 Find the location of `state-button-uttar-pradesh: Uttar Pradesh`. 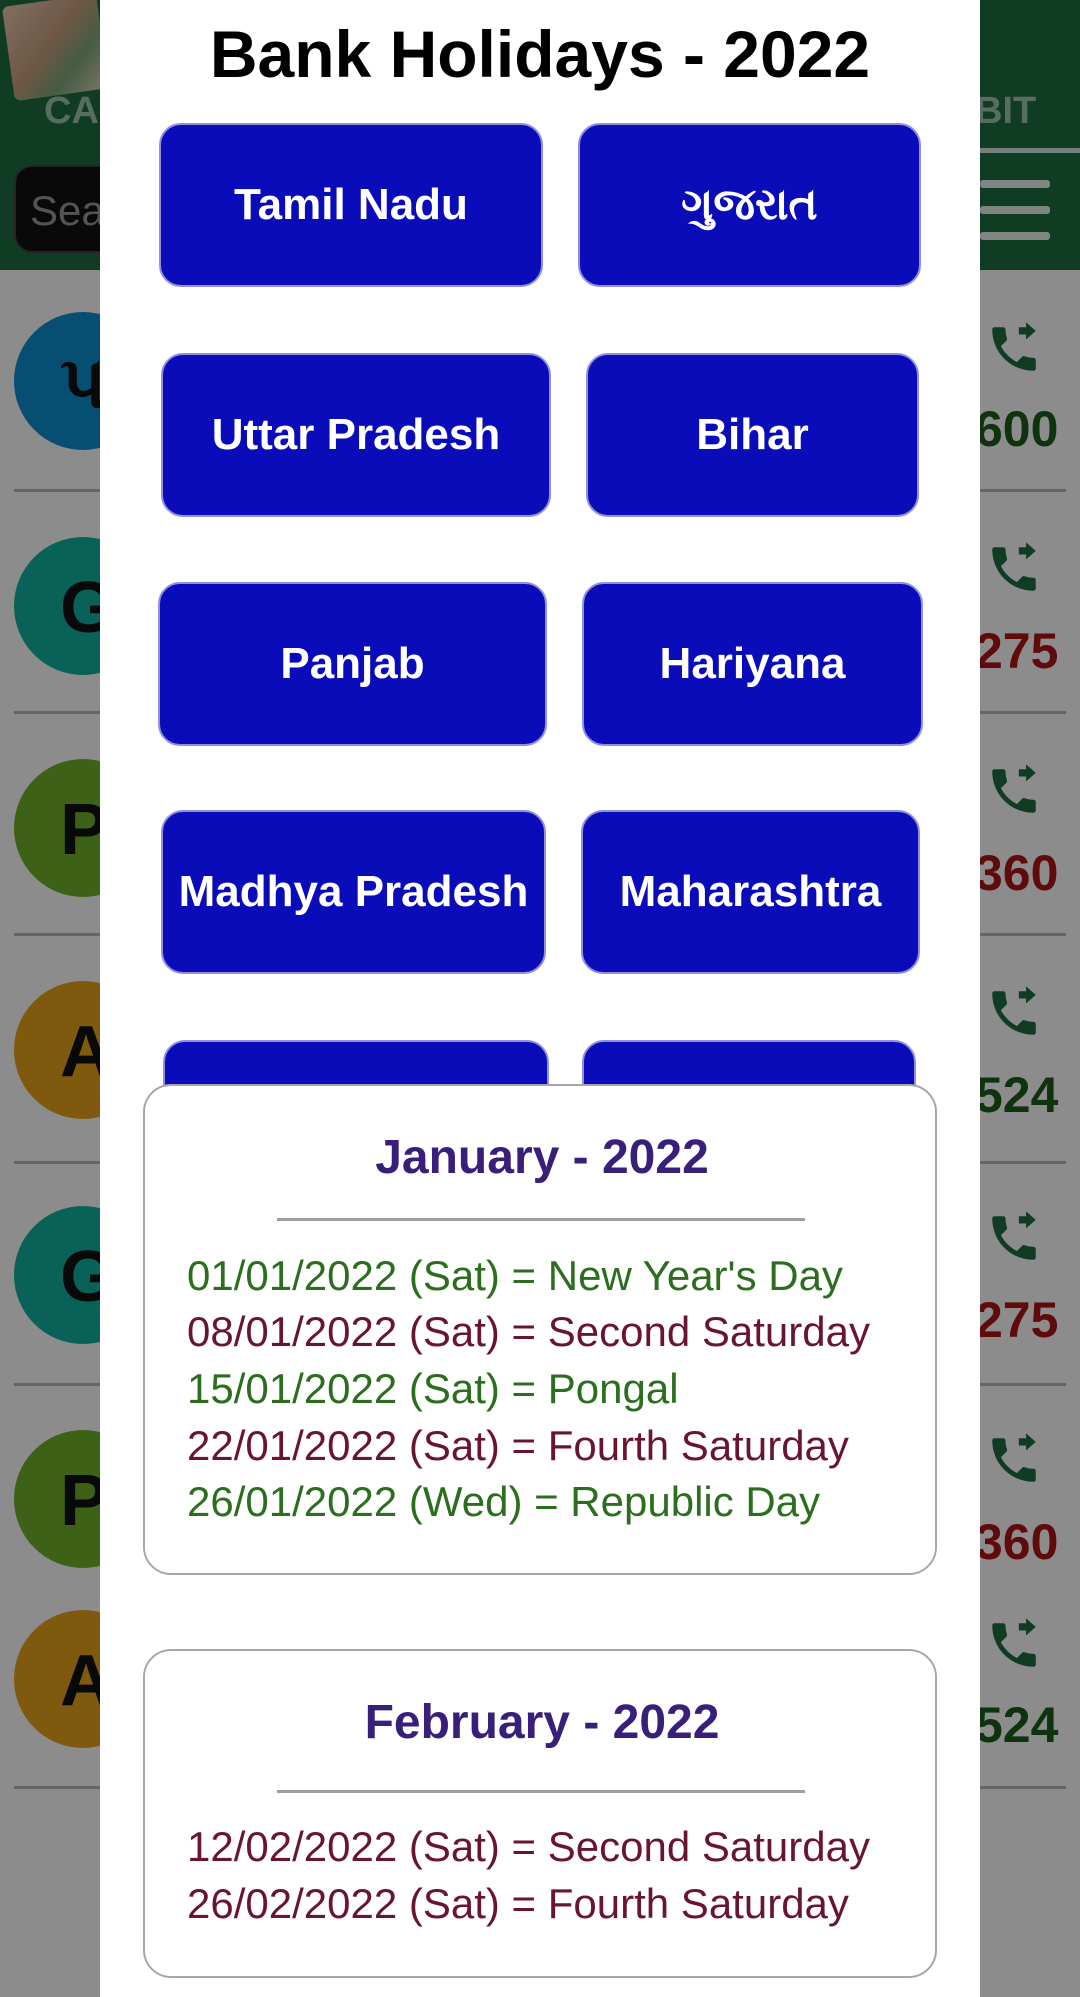

state-button-uttar-pradesh: Uttar Pradesh is located at coordinates (356, 435).